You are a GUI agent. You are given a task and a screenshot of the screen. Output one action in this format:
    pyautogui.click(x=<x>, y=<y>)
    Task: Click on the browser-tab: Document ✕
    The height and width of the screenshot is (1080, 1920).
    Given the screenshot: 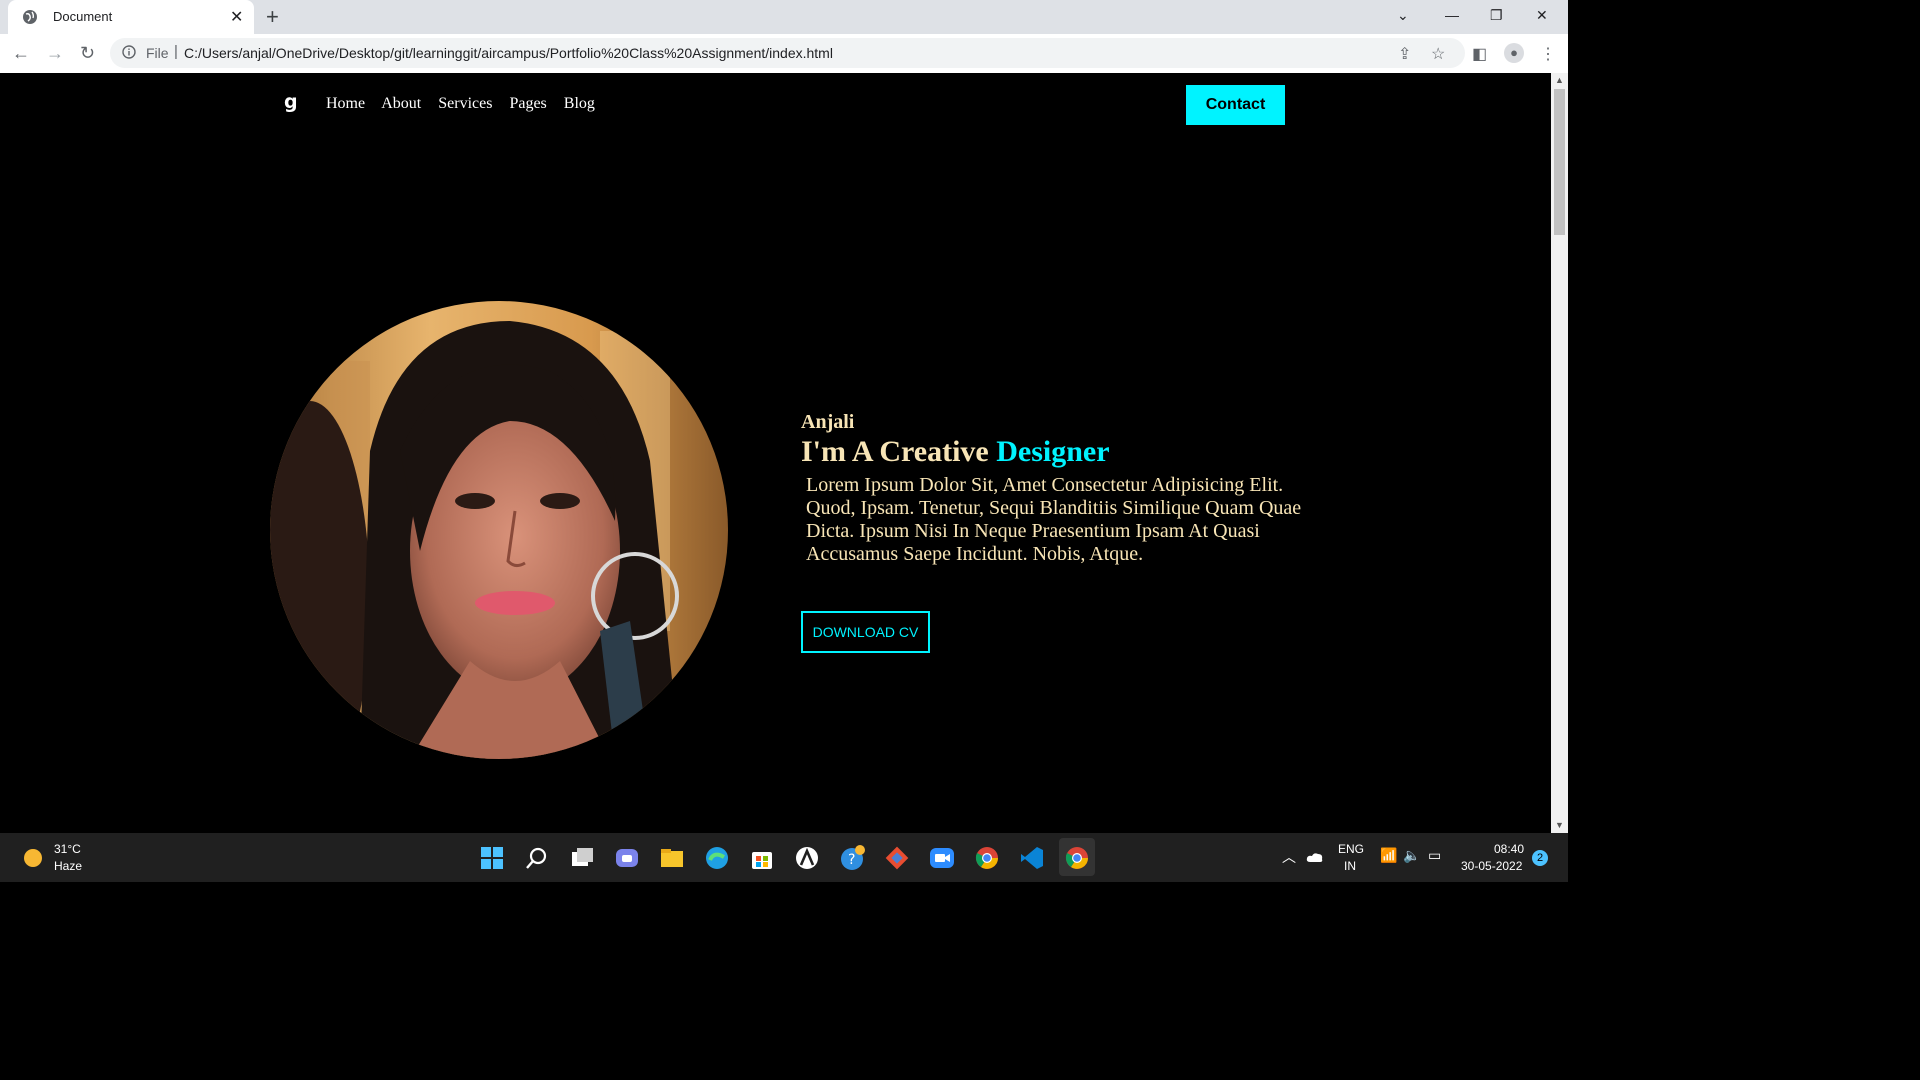 What is the action you would take?
    pyautogui.click(x=131, y=17)
    